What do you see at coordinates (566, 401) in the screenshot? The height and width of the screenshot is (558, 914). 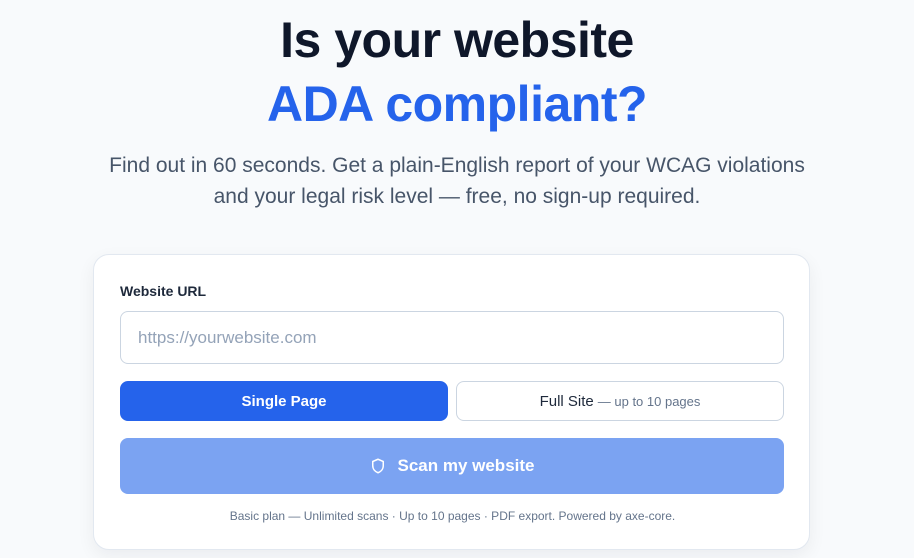 I see `full-site-label: Full Site` at bounding box center [566, 401].